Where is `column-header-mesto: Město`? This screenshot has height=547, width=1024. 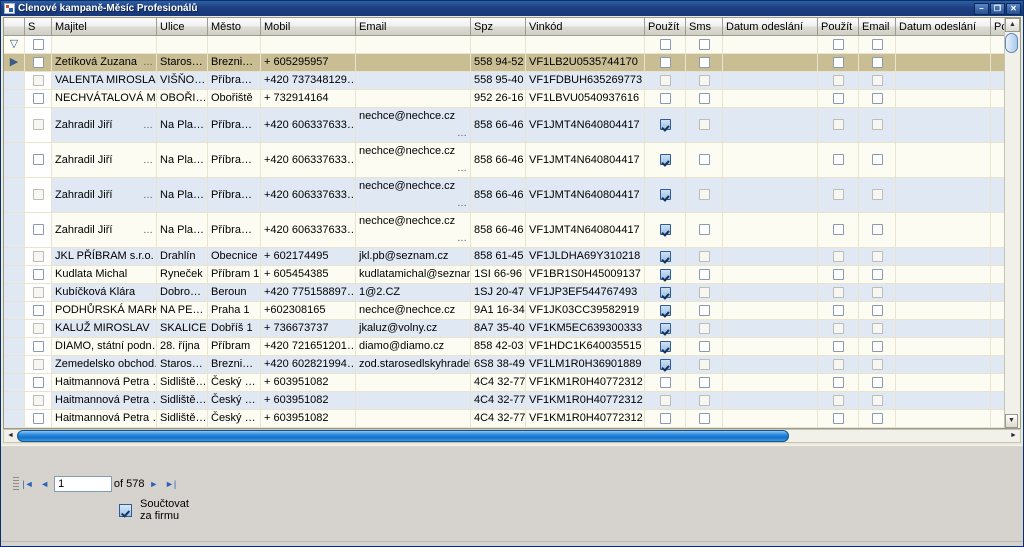 column-header-mesto: Město is located at coordinates (234, 27).